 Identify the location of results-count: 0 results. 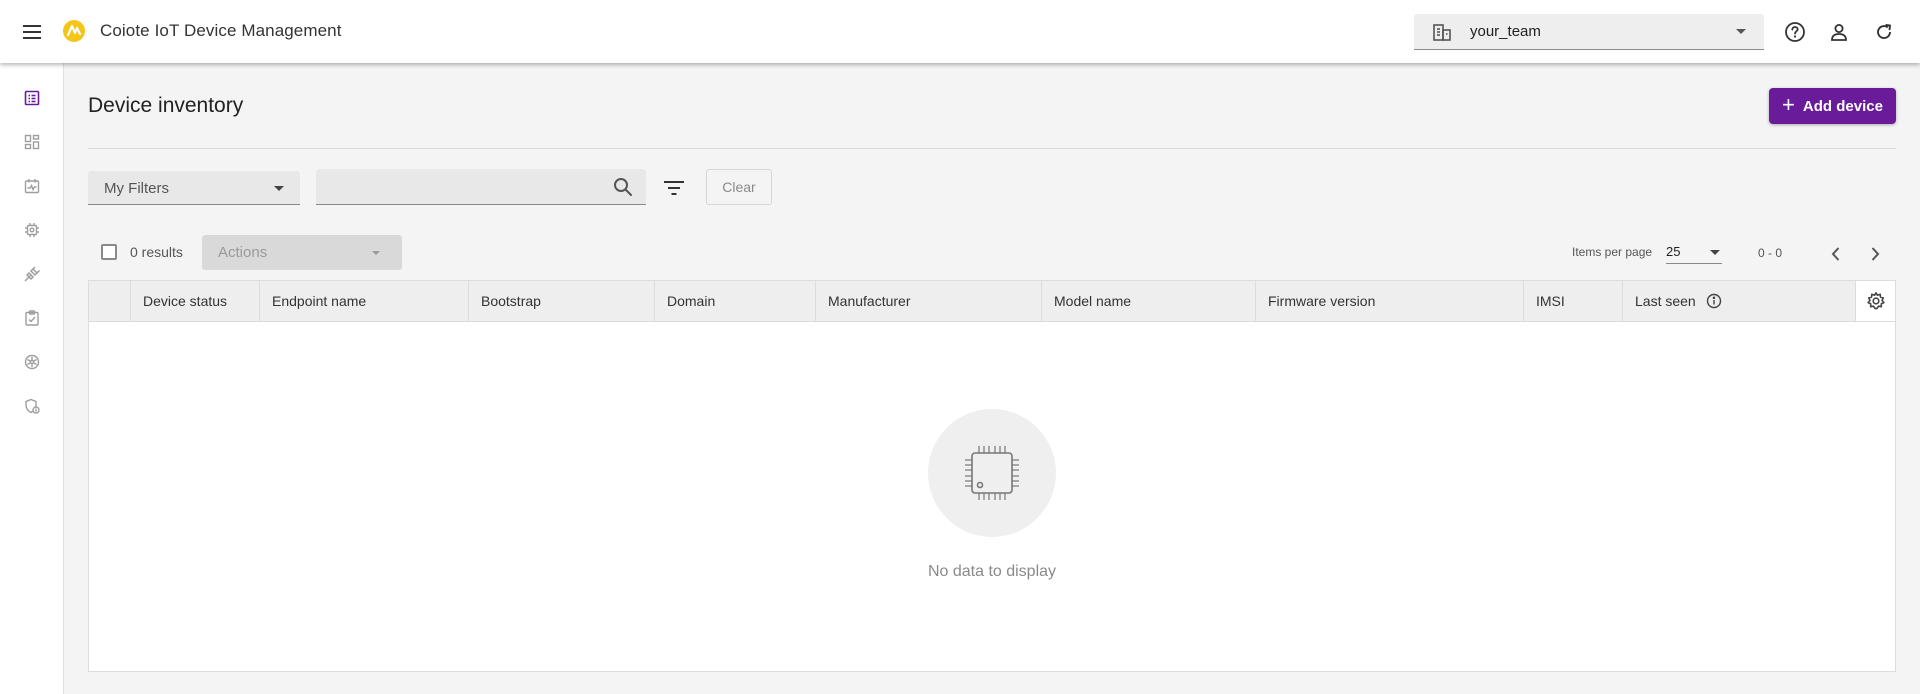
(156, 252).